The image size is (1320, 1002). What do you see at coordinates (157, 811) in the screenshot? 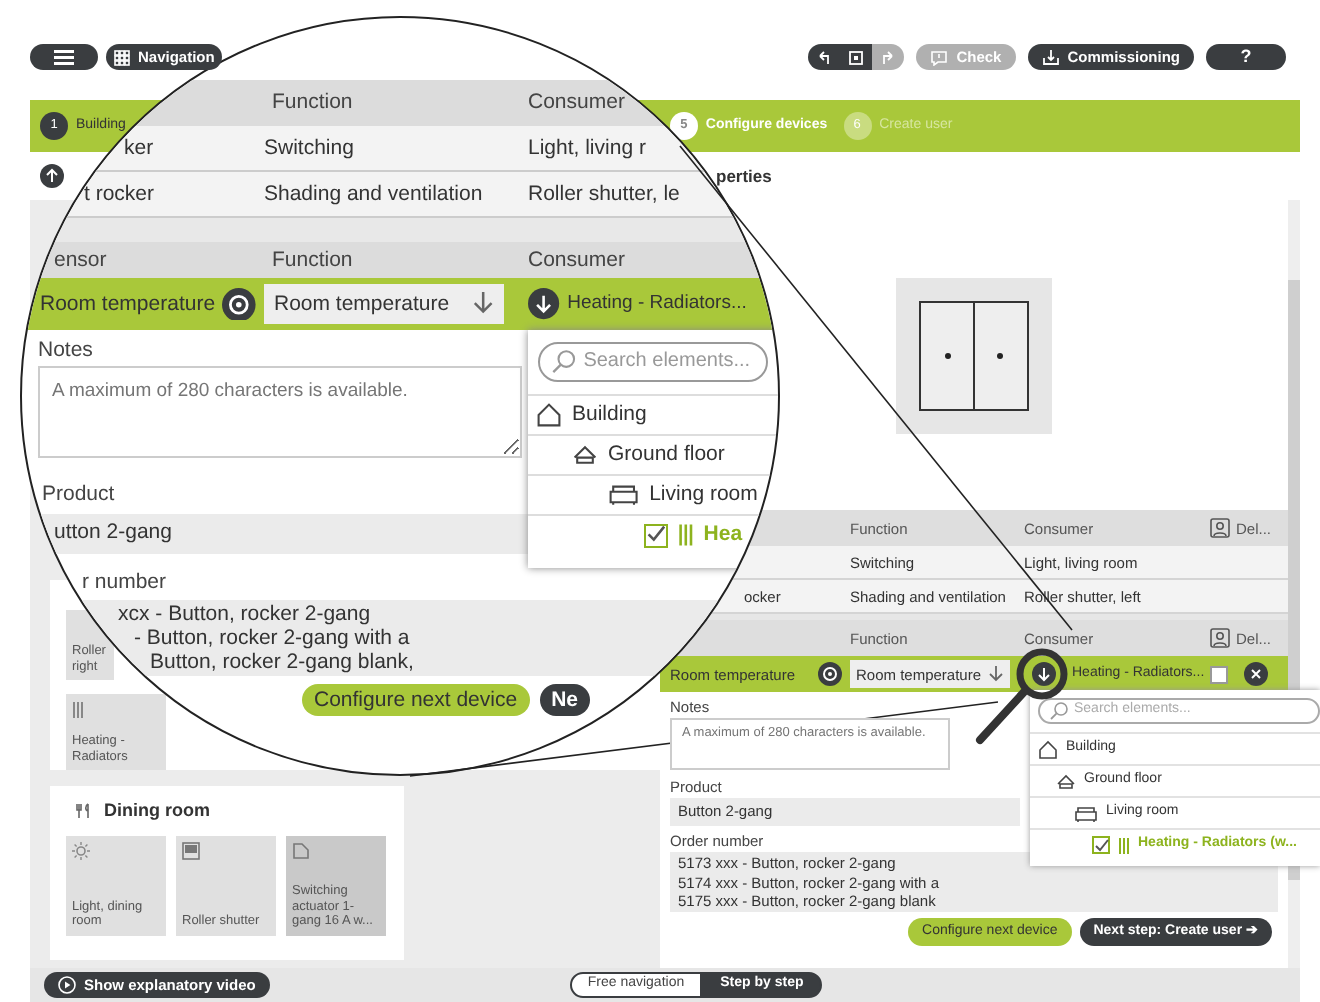
I see `room-title: Dining room` at bounding box center [157, 811].